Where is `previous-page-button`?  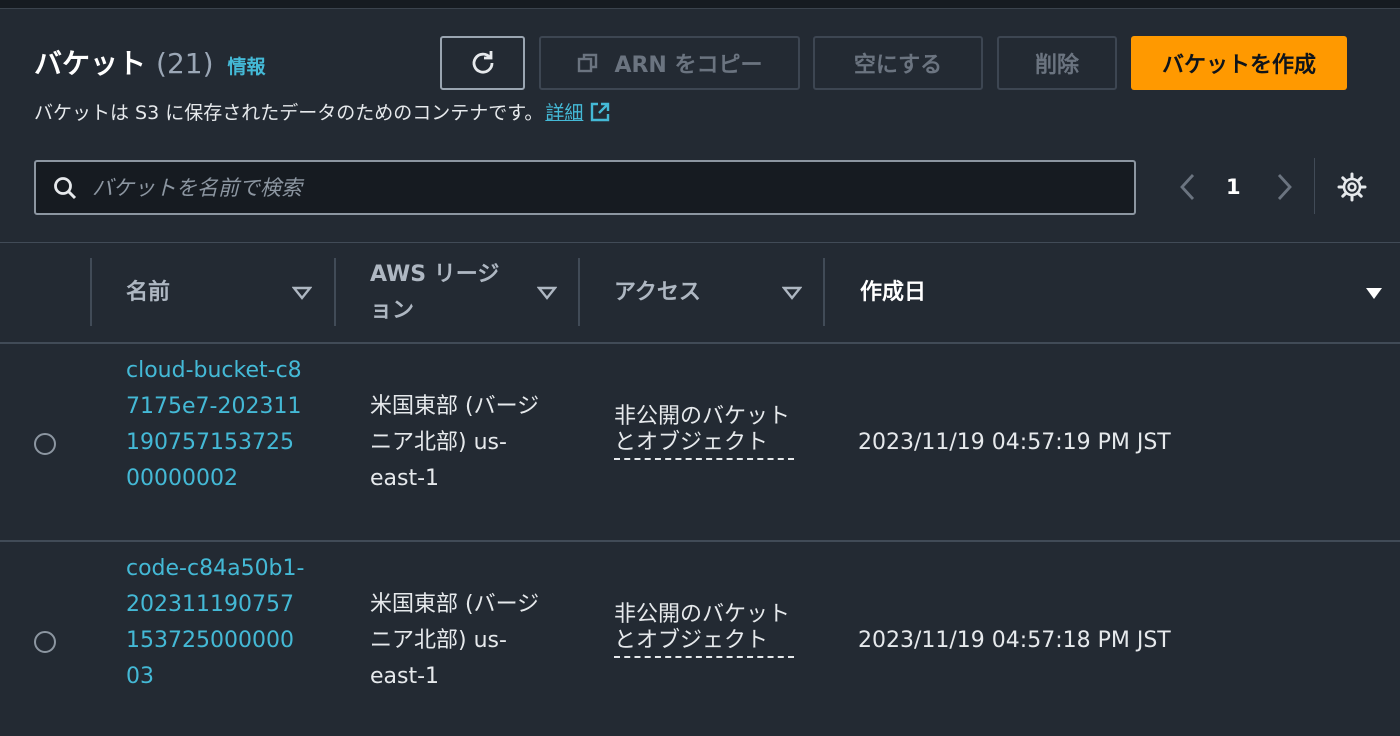
previous-page-button is located at coordinates (1188, 187).